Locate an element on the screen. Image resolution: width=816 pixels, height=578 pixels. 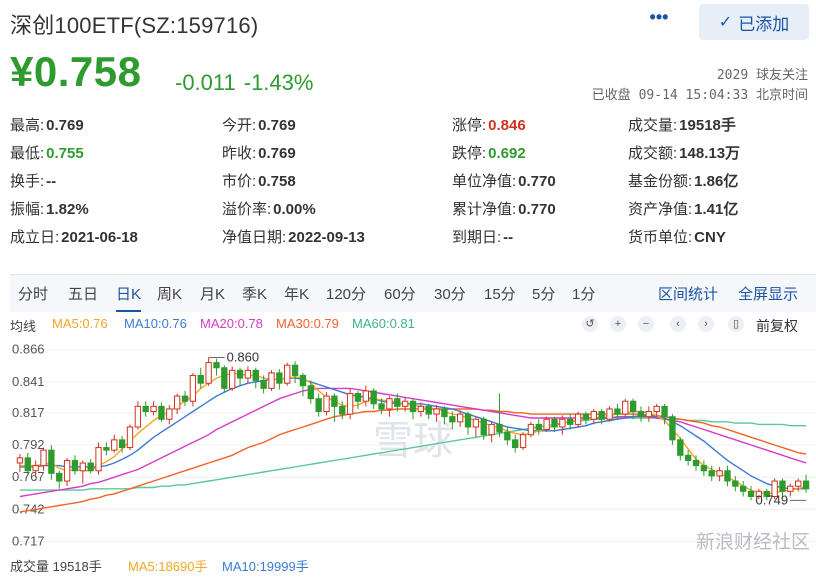
added-button: ✓ 已添加 is located at coordinates (754, 22).